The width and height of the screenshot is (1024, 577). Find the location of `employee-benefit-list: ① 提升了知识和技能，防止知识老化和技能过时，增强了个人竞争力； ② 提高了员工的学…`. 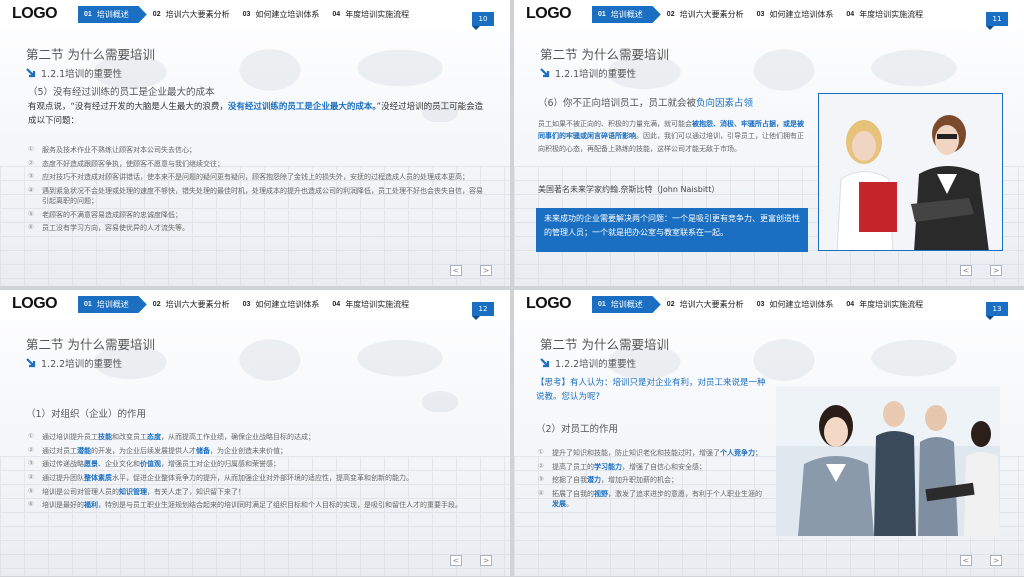

employee-benefit-list: ① 提升了知识和技能，防止知识老化和技能过时，增强了个人竞争力； ② 提高了员工的学… is located at coordinates (653, 480).